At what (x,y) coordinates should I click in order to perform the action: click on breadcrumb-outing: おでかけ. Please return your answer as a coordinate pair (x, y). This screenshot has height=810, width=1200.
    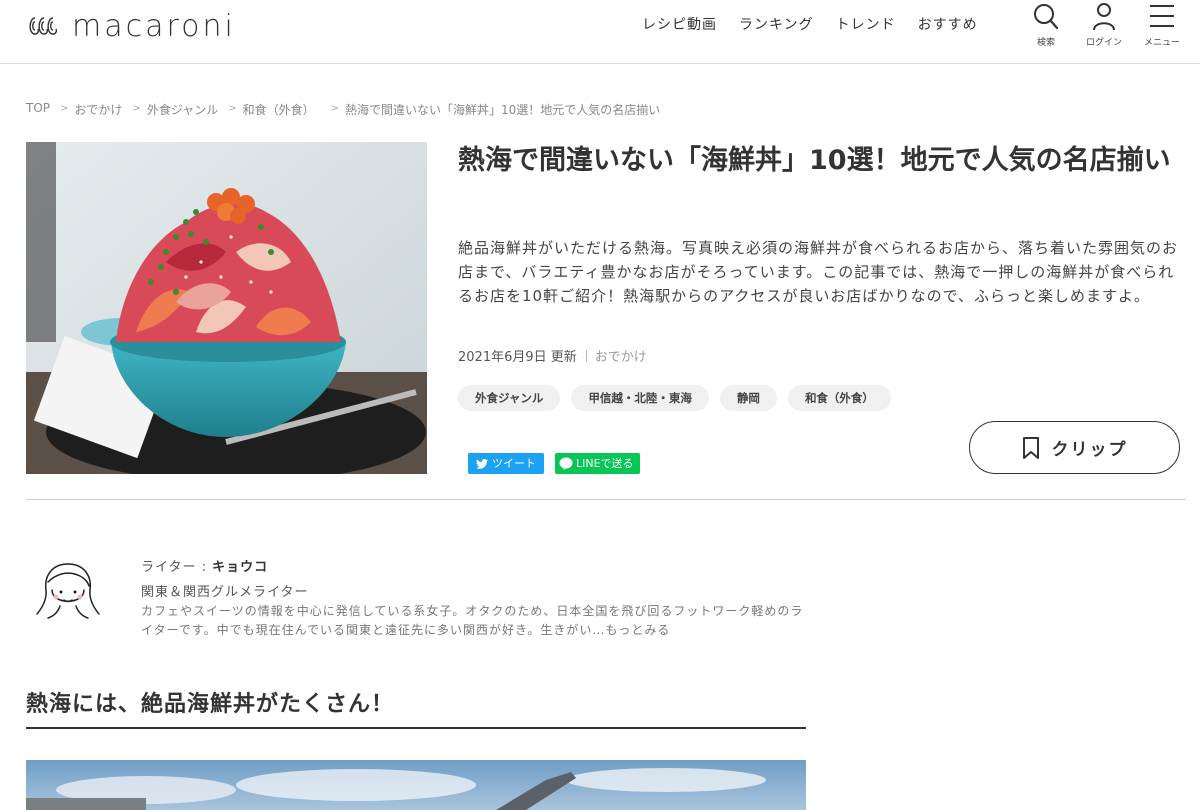
    Looking at the image, I should click on (98, 109).